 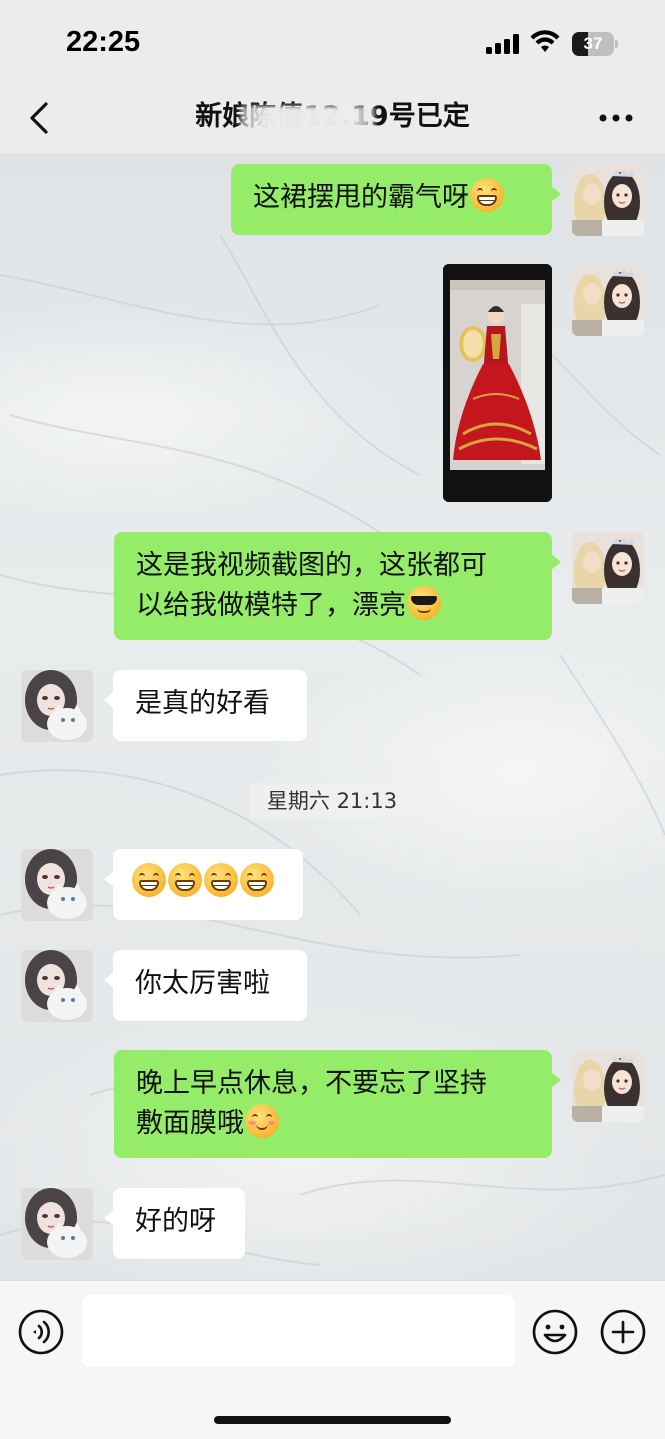 I want to click on message-text-line: 这是我视频截图的，这张都可, so click(x=311, y=565).